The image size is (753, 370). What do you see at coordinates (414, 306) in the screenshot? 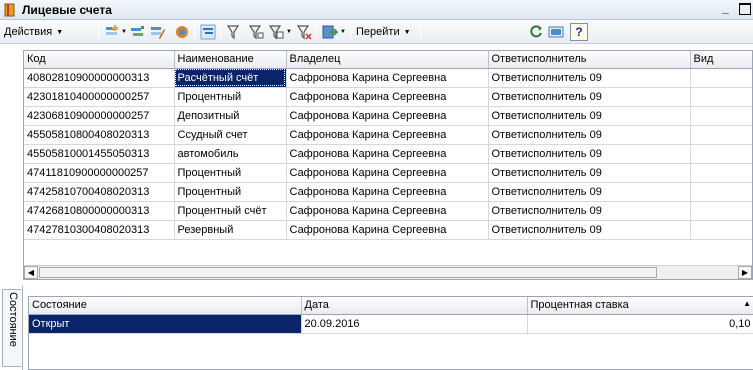
I see `column-header-date: Дата` at bounding box center [414, 306].